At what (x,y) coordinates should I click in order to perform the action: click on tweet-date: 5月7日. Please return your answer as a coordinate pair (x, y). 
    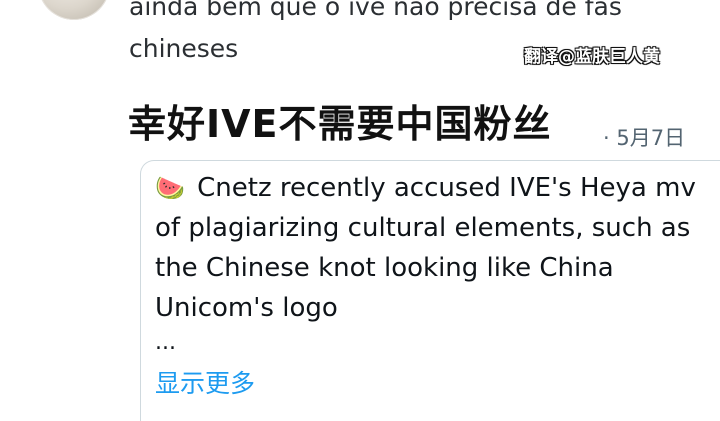
    Looking at the image, I should click on (650, 138).